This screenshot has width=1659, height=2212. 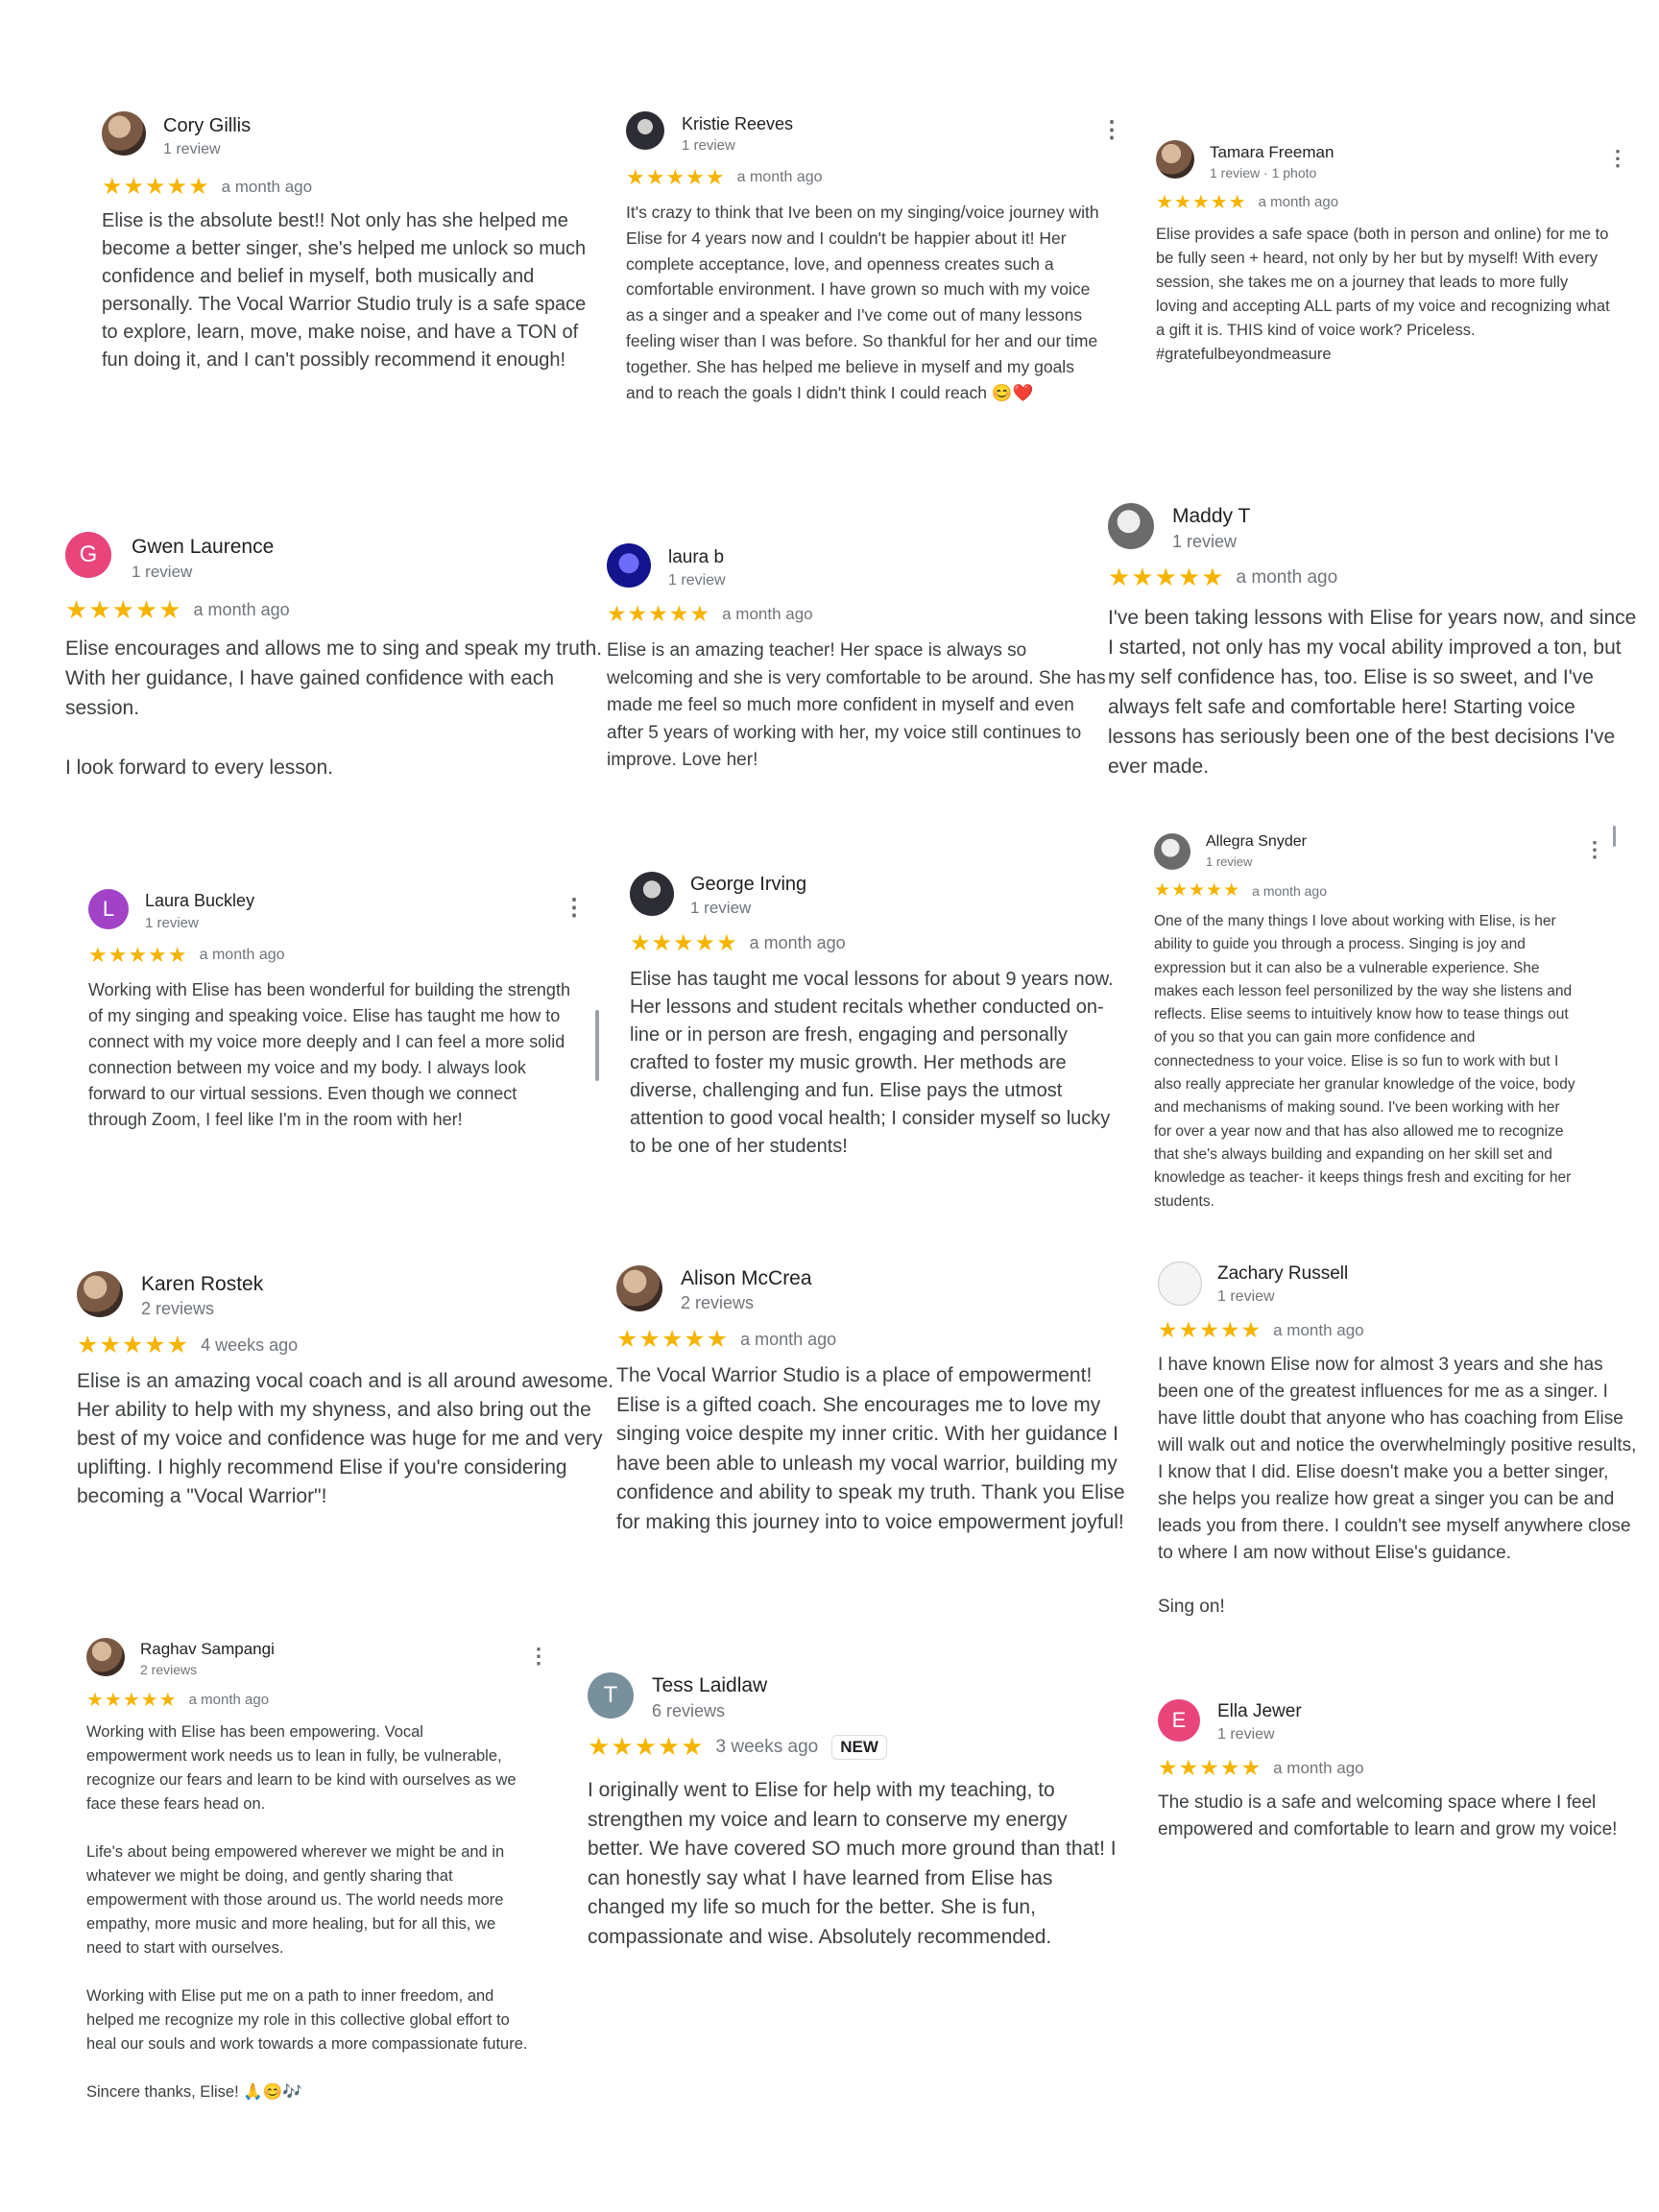 I want to click on reviewer-name: Ella Jewer, so click(x=1259, y=1711).